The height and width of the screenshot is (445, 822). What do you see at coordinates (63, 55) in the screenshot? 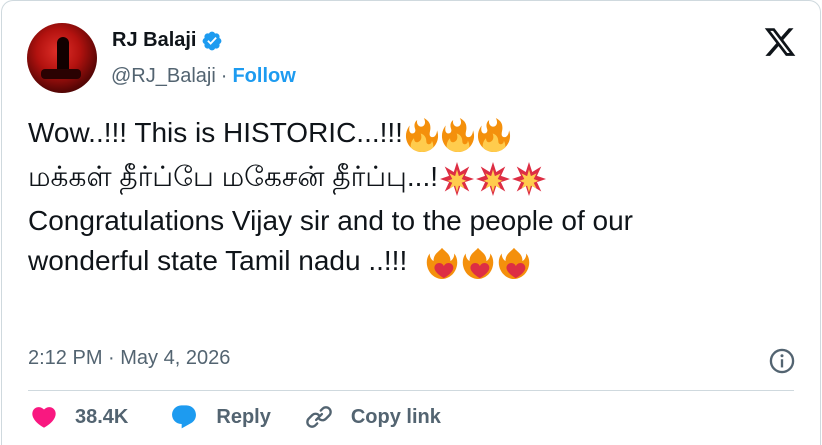
I see `avatar-figure` at bounding box center [63, 55].